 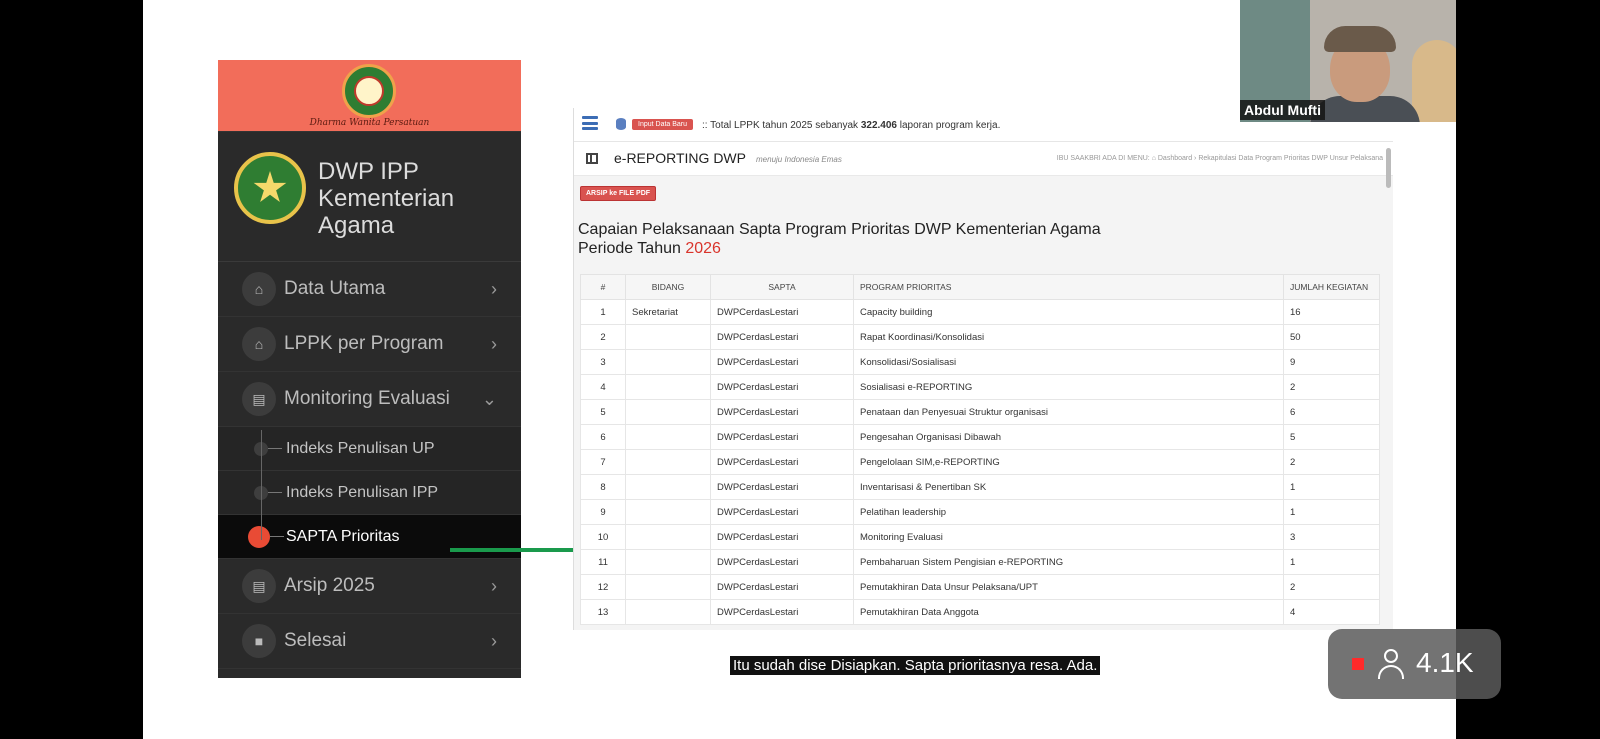 I want to click on arsip-pdf-button: ARSIP ke FILE PDF, so click(x=618, y=193).